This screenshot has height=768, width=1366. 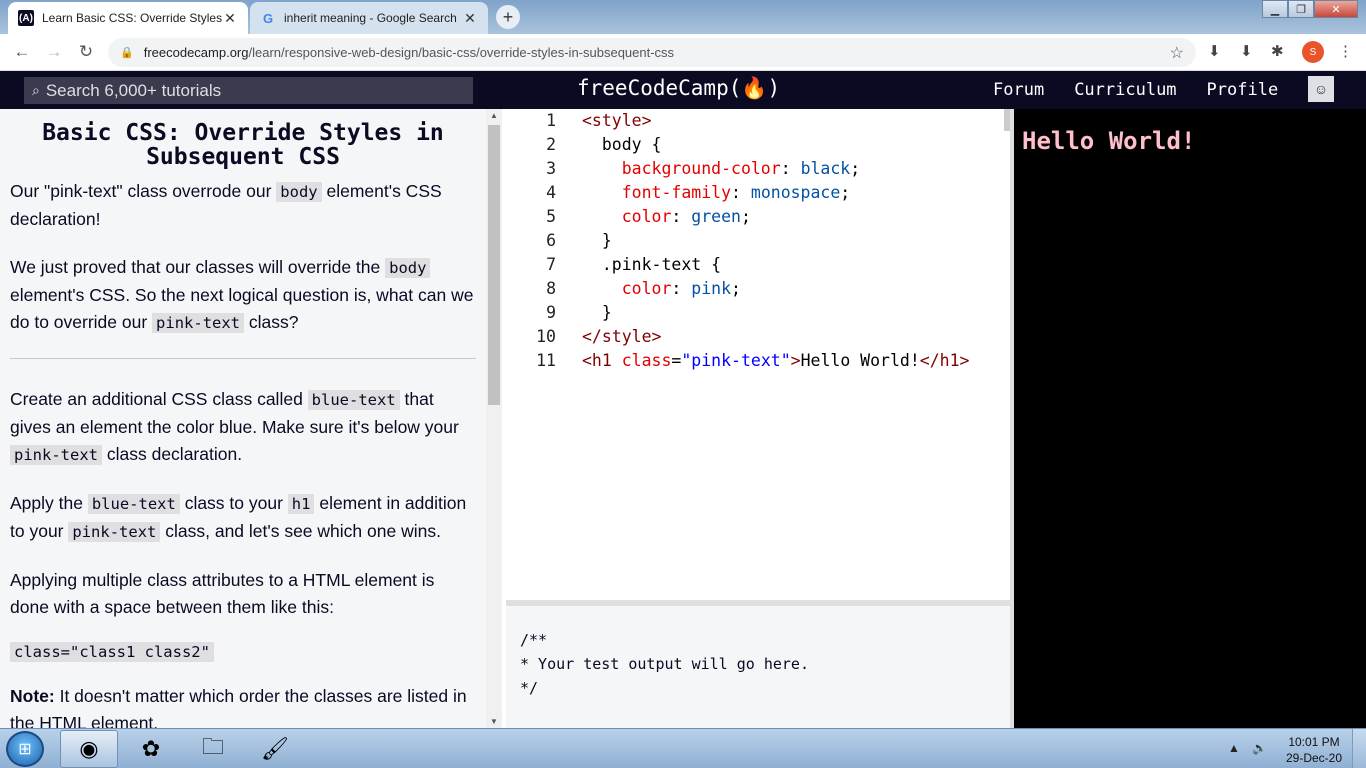 I want to click on code-line: 4 font-family: monospace;, so click(x=758, y=193).